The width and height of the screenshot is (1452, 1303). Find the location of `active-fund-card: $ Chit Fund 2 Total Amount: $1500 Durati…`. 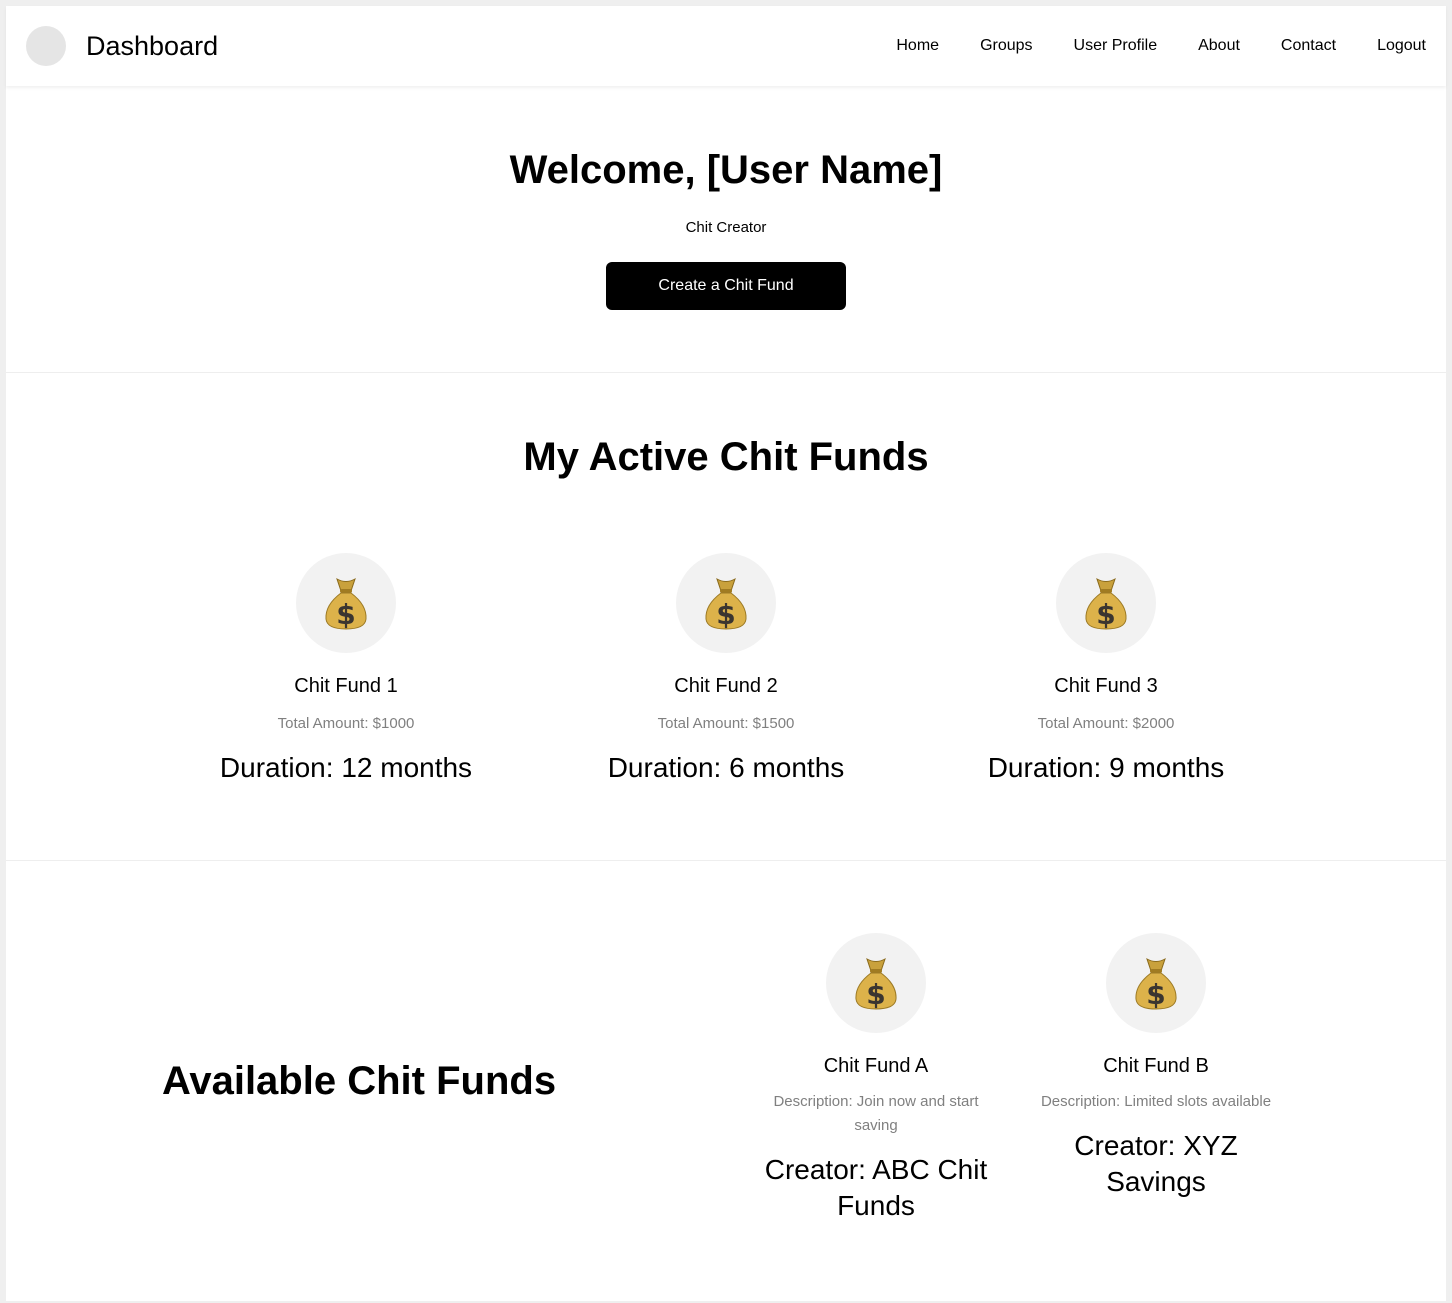

active-fund-card: $ Chit Fund 2 Total Amount: $1500 Durati… is located at coordinates (726, 668).